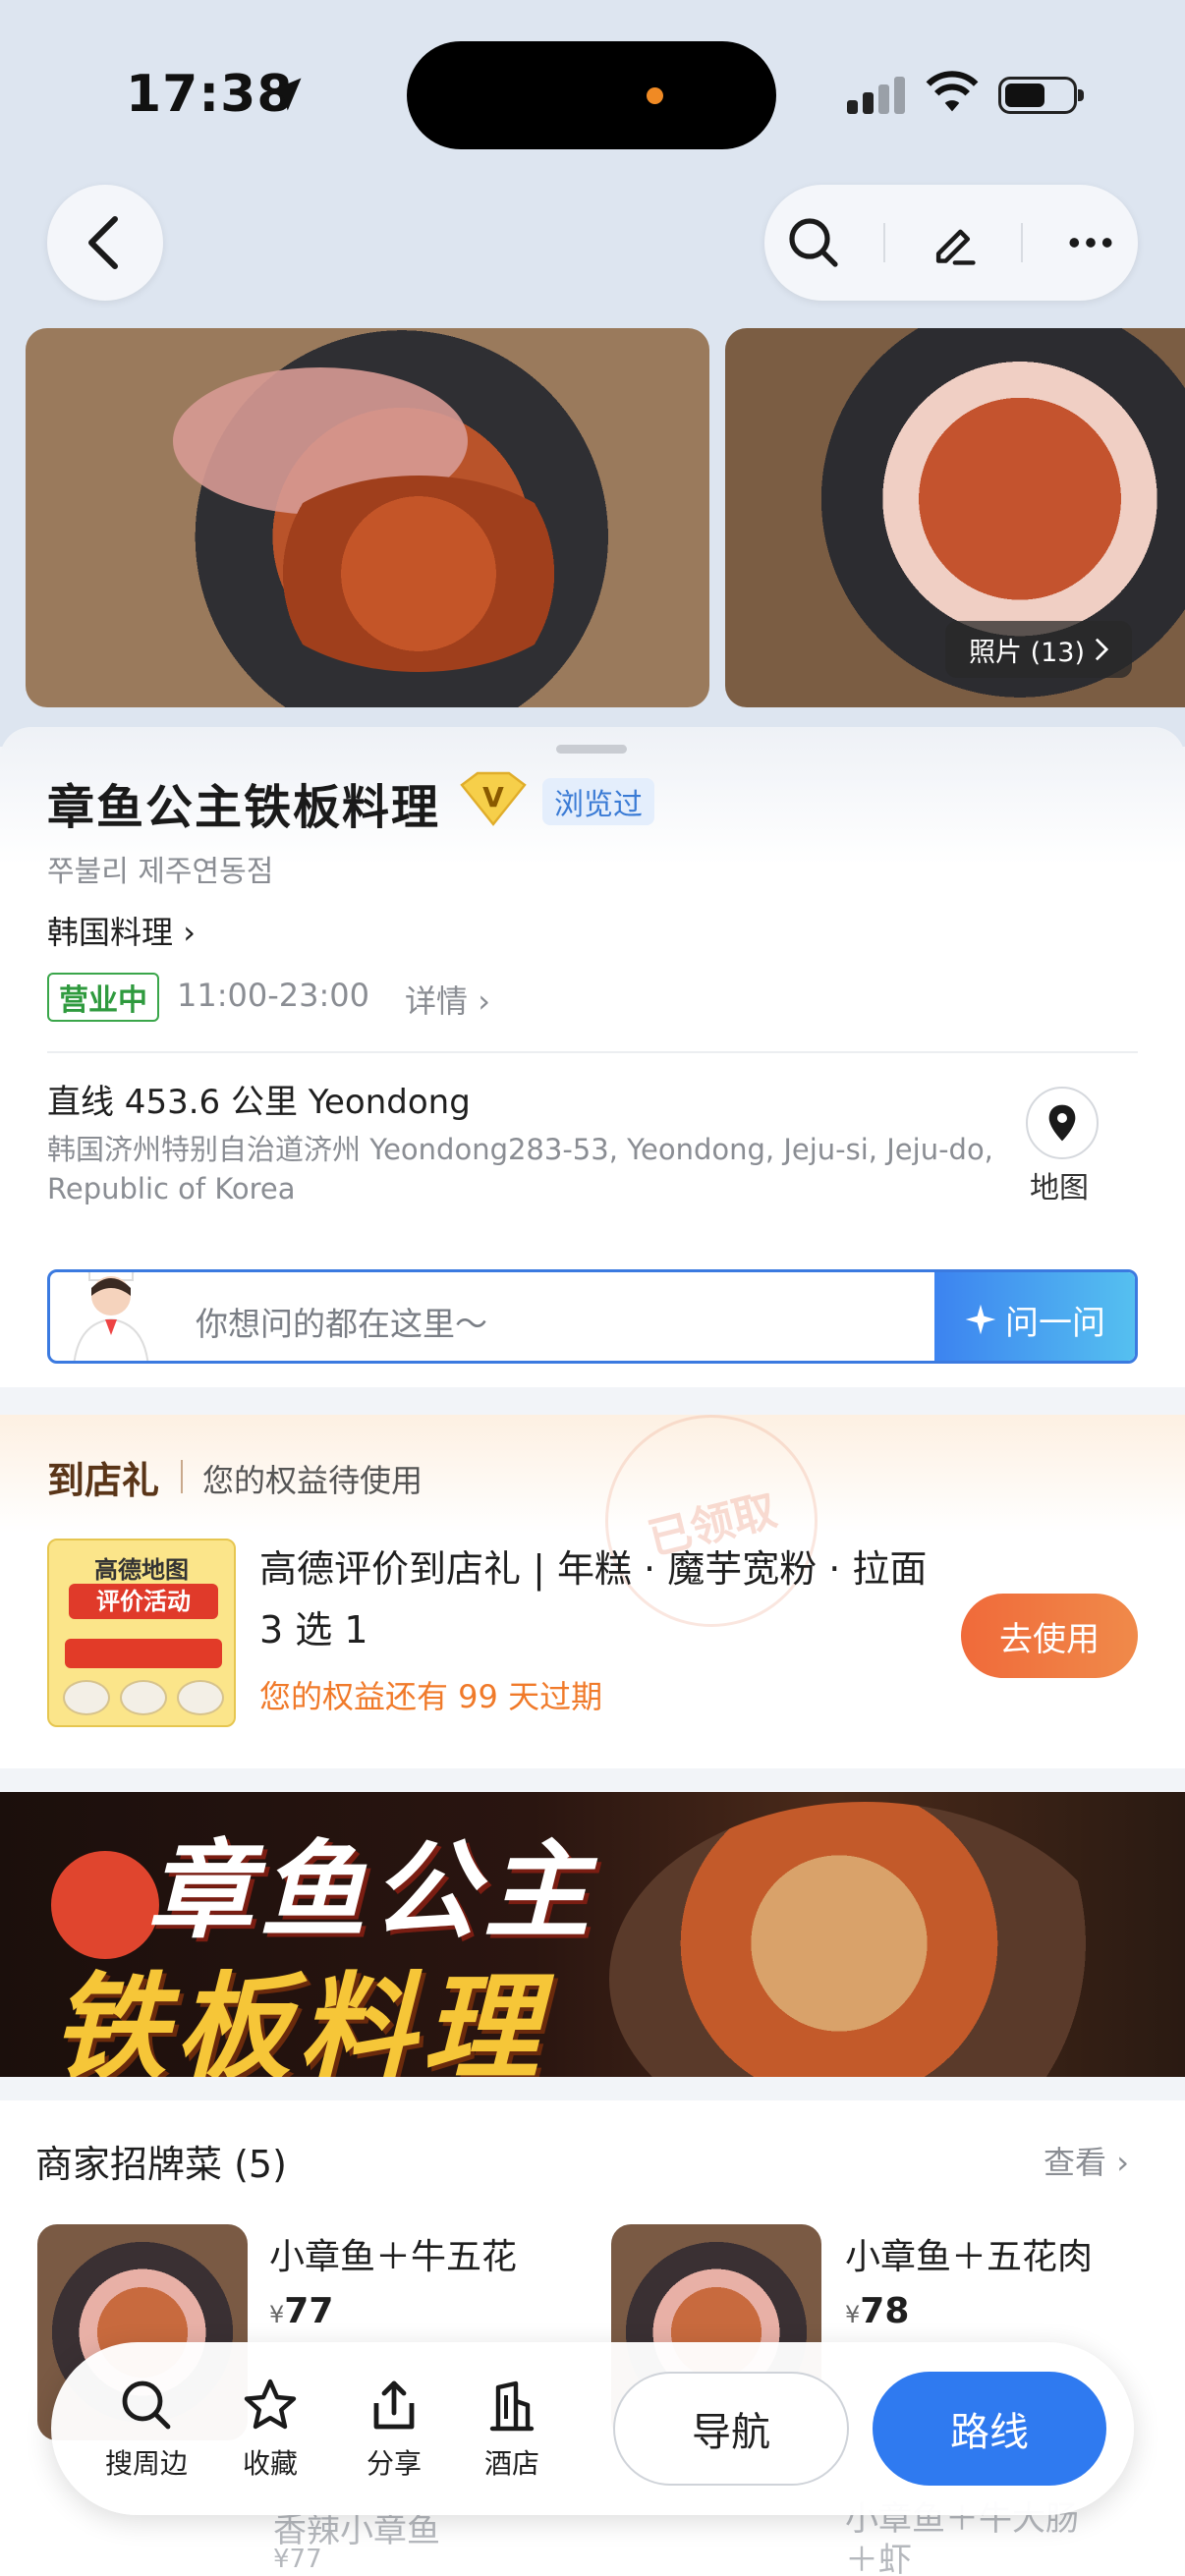 This screenshot has width=1185, height=2576. I want to click on share-label: 分享, so click(394, 2463).